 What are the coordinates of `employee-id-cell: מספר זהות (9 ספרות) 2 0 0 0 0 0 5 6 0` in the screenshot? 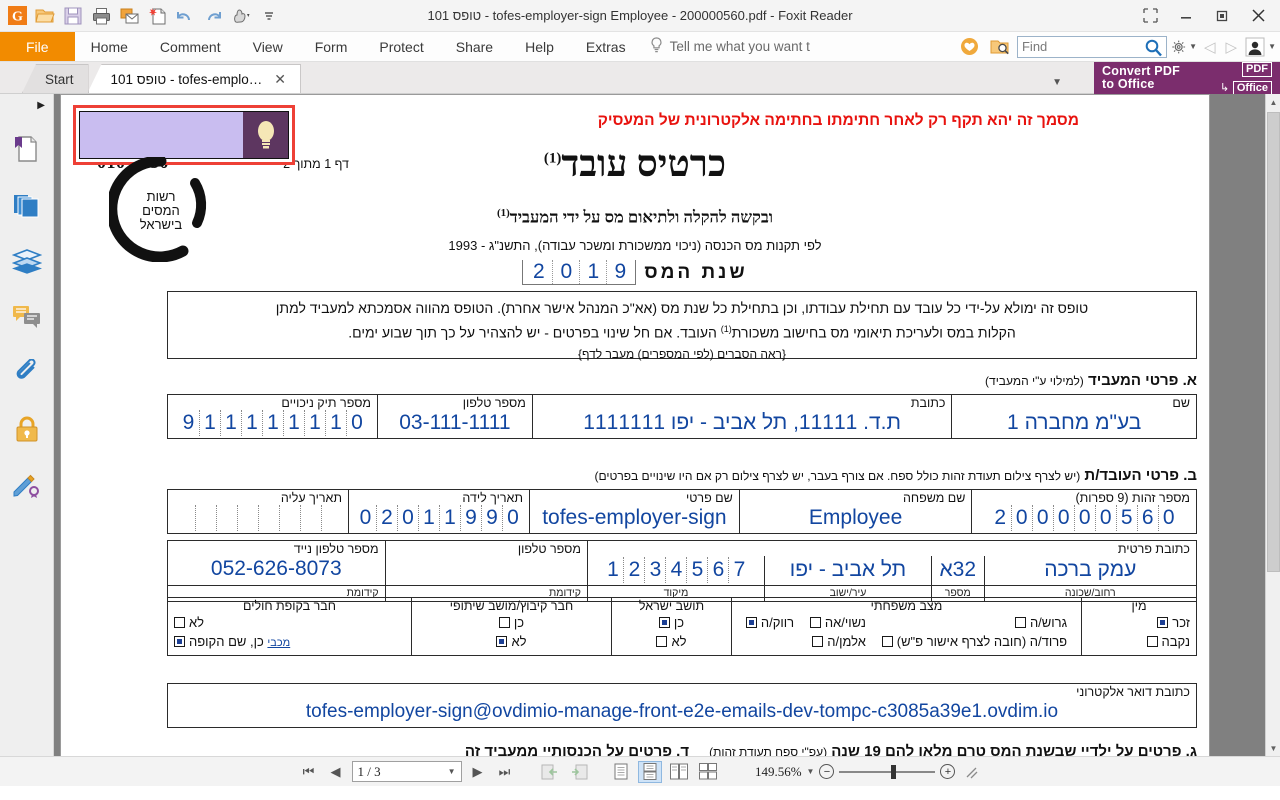 It's located at (1084, 511).